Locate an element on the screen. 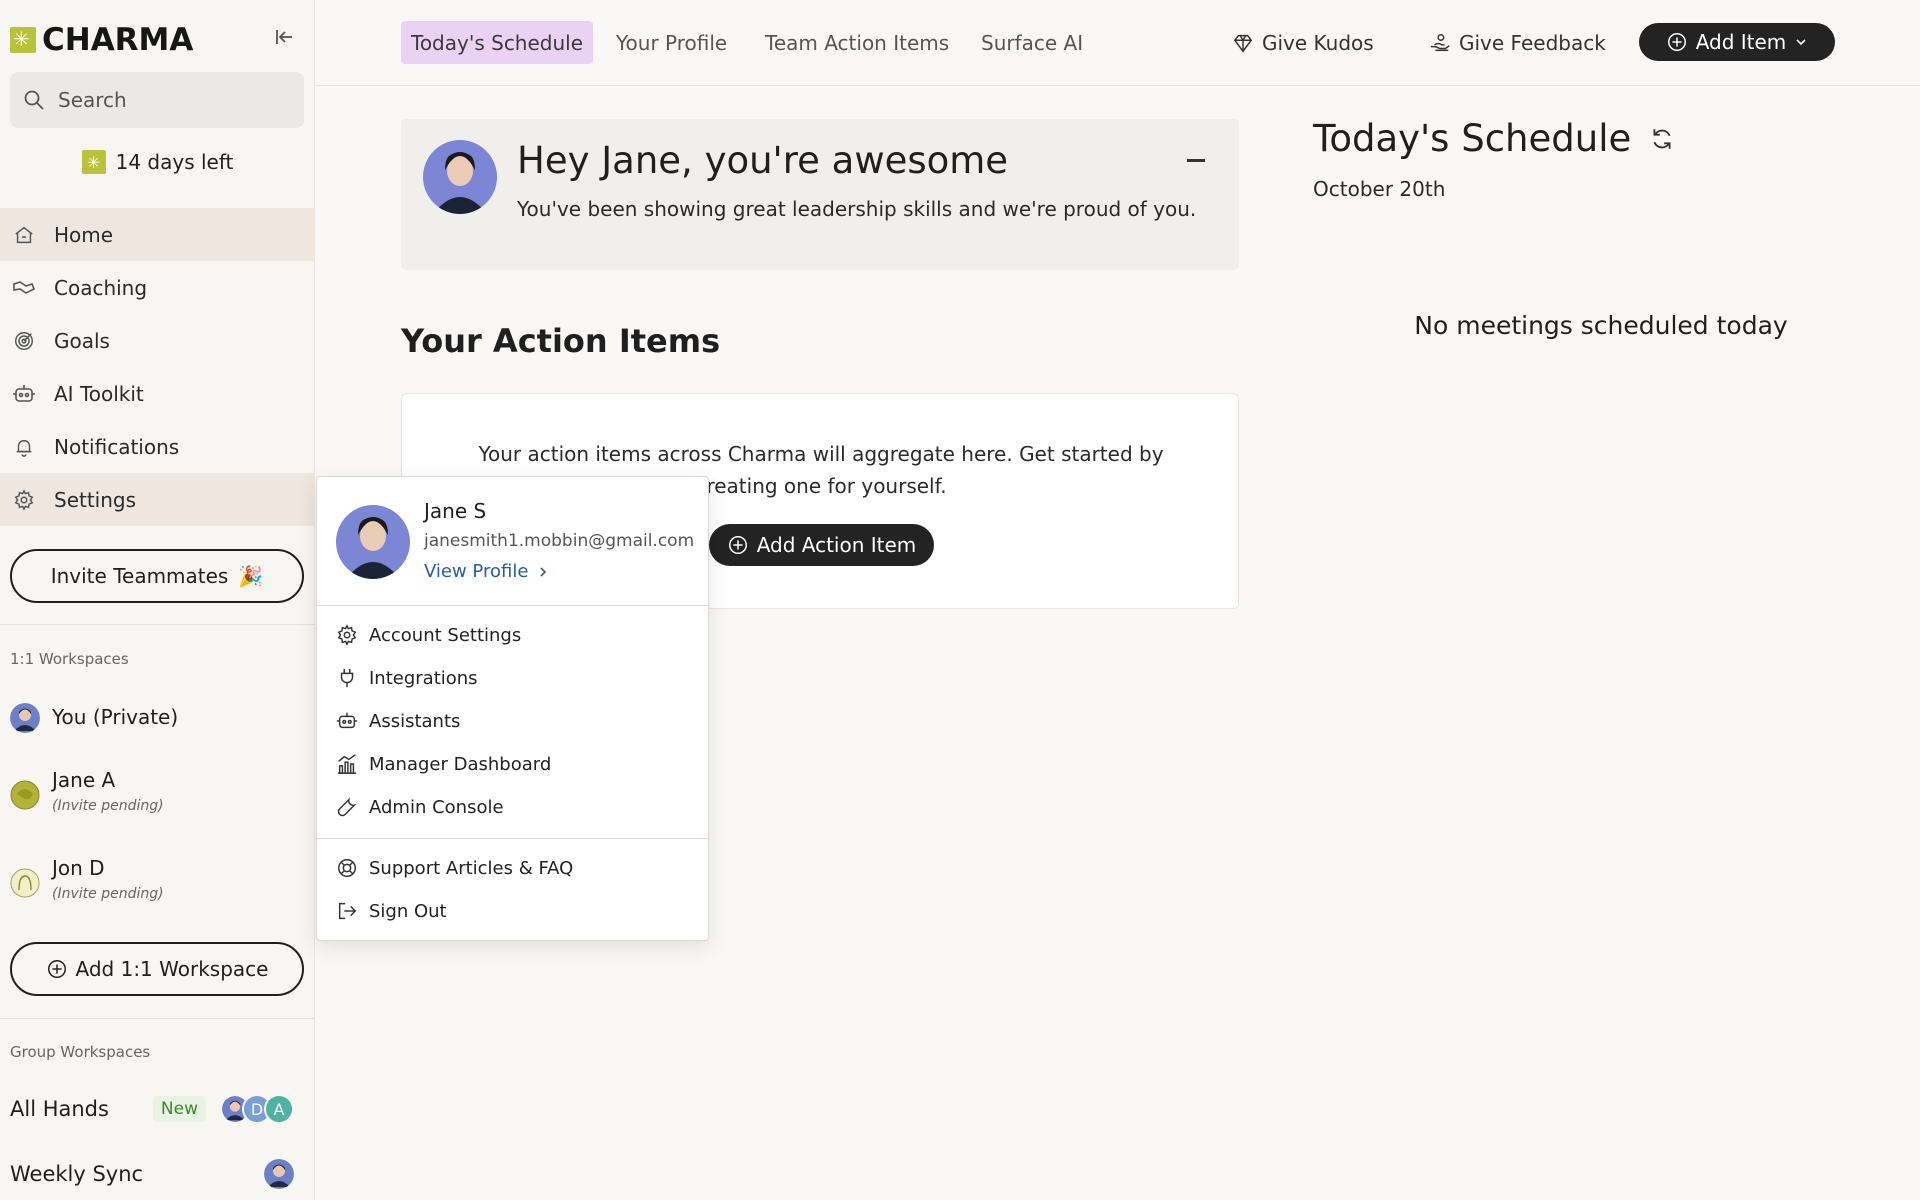 Image resolution: width=1920 pixels, height=1200 pixels. search-input: Search is located at coordinates (157, 100).